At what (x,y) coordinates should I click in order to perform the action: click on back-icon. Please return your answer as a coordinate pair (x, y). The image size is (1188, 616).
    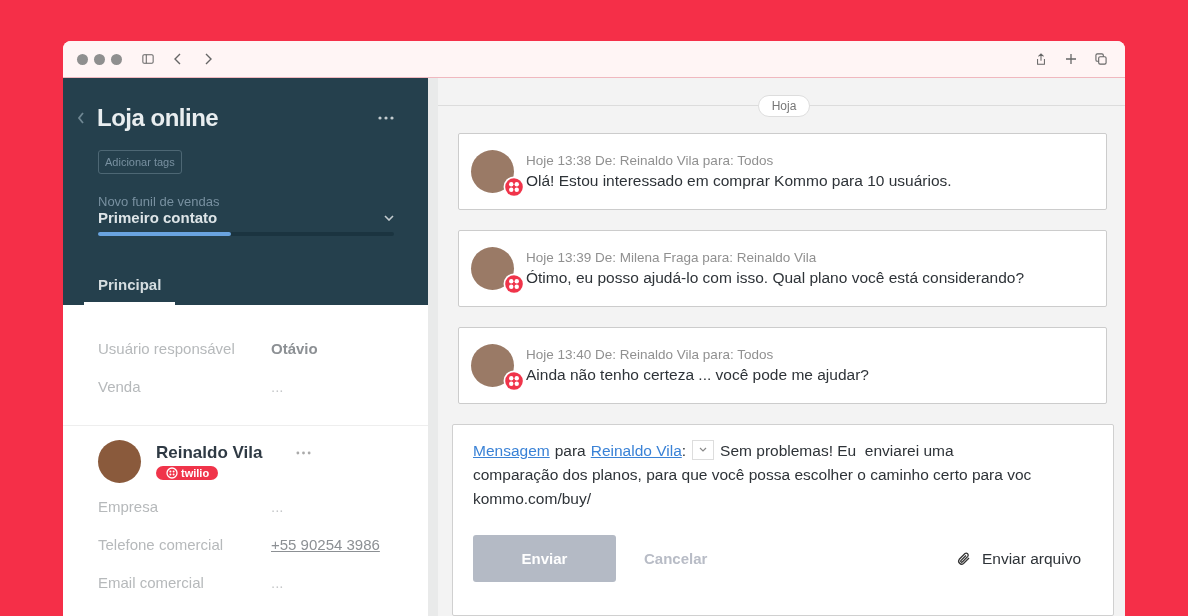
    Looking at the image, I should click on (81, 118).